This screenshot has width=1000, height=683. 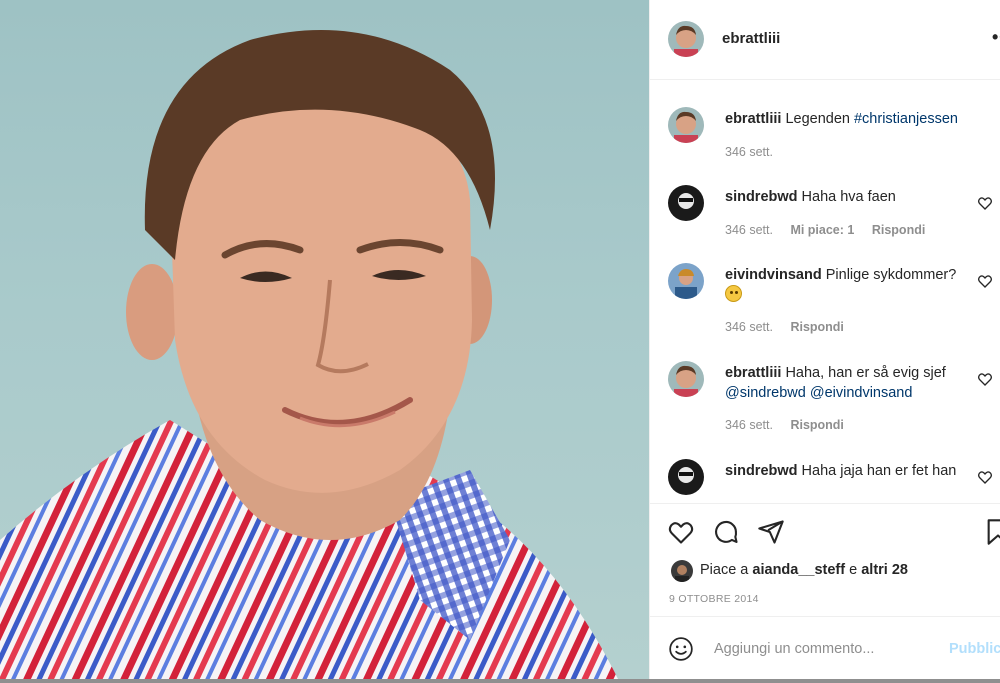 I want to click on likes-others-link: altri 28, so click(x=884, y=570).